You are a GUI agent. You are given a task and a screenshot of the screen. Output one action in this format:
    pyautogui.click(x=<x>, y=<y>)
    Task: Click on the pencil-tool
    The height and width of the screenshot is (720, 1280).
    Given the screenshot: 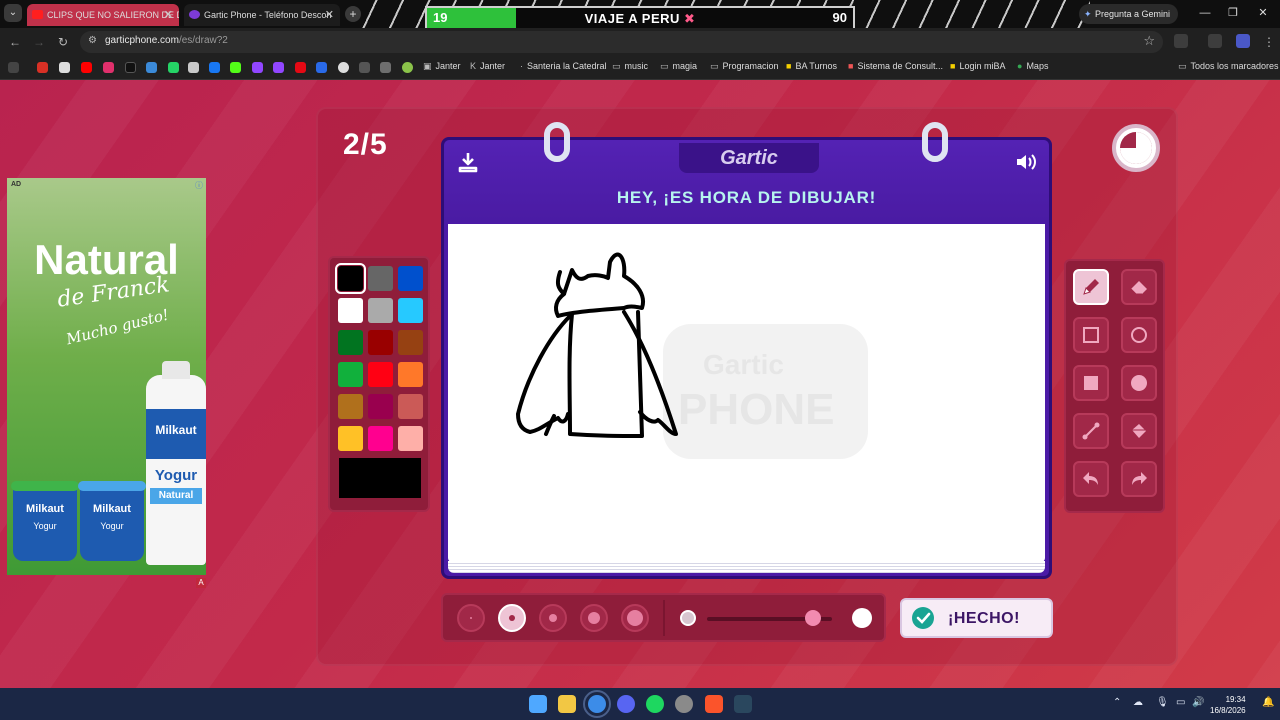 What is the action you would take?
    pyautogui.click(x=1091, y=287)
    